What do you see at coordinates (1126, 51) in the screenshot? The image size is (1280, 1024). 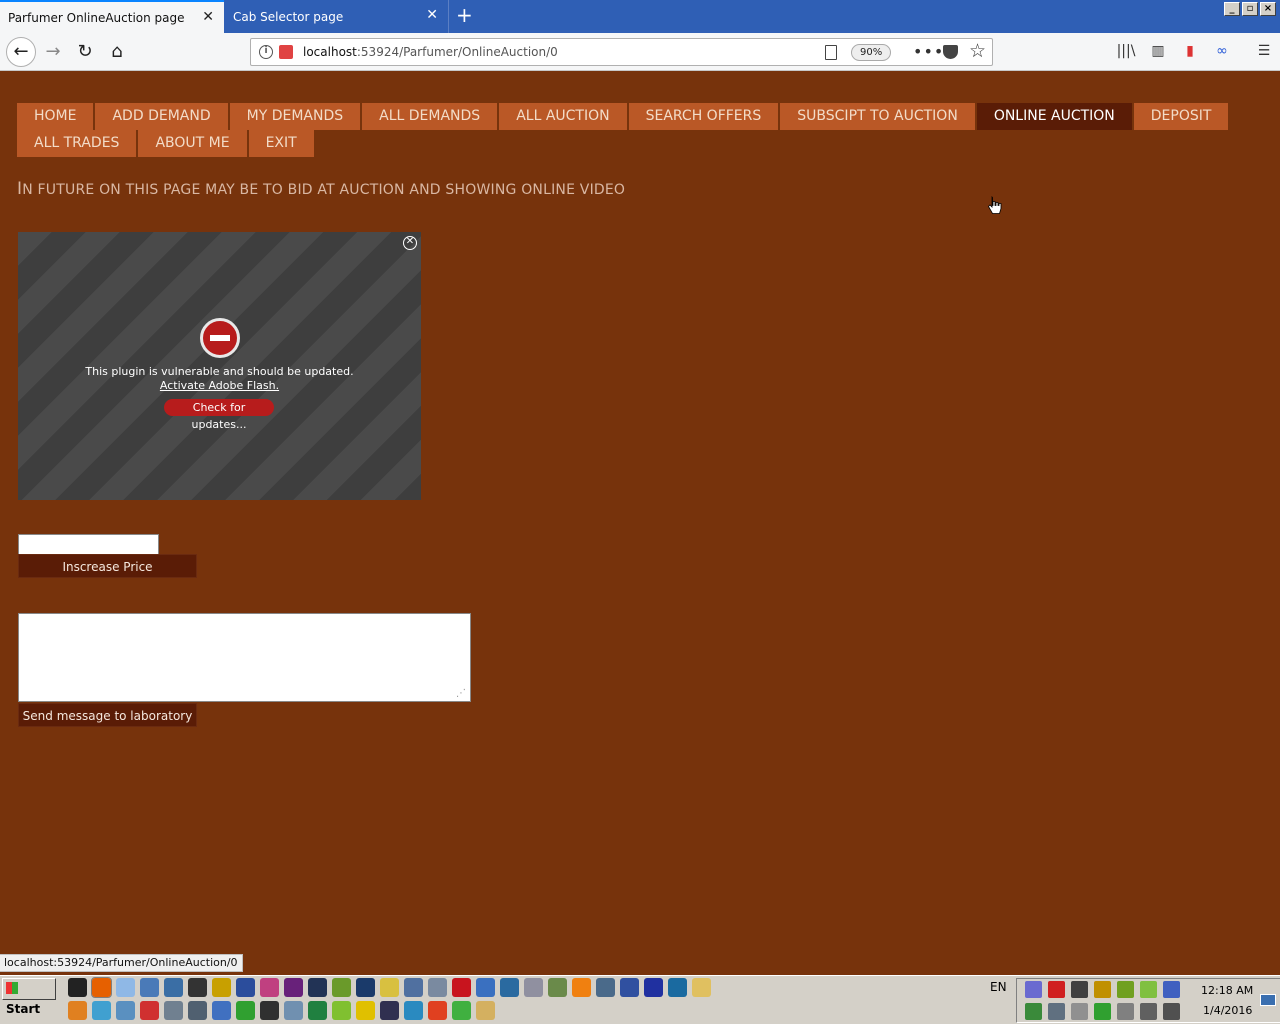 I see `library-icon: |||\` at bounding box center [1126, 51].